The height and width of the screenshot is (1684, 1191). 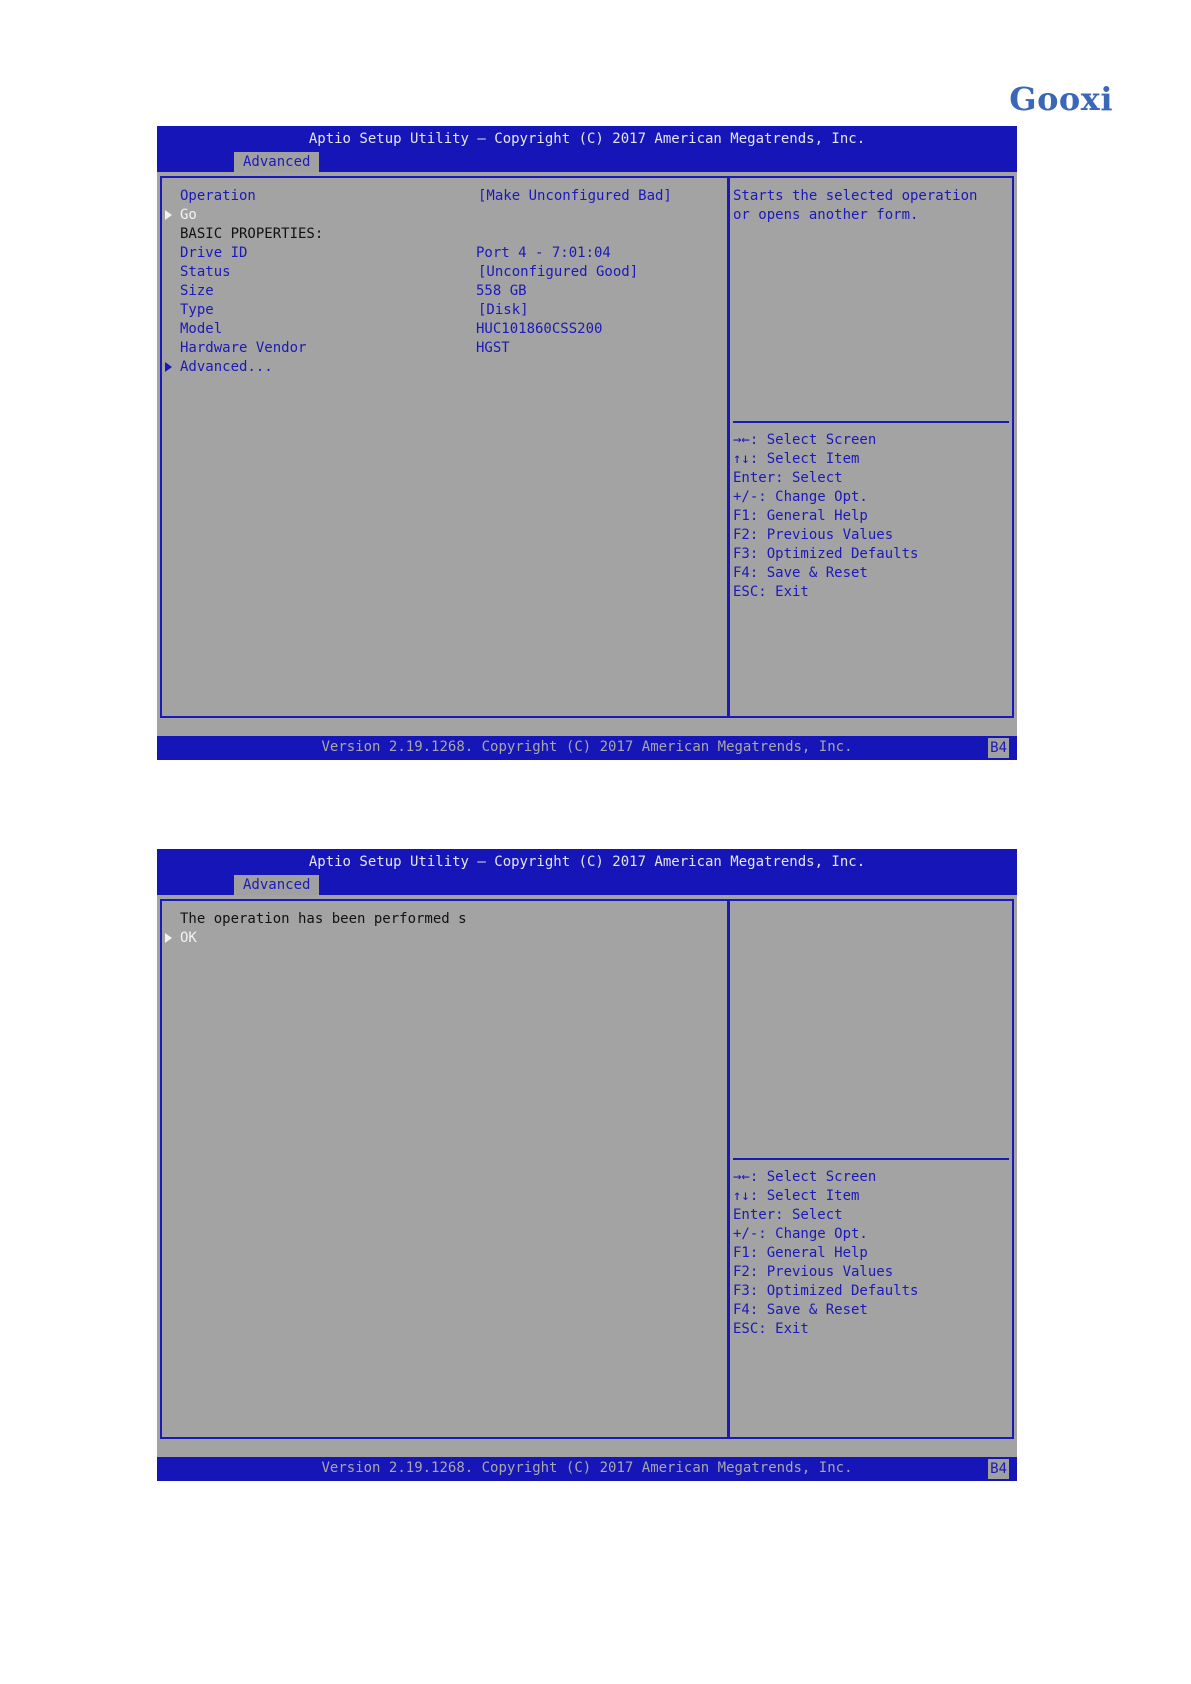 What do you see at coordinates (826, 215) in the screenshot?
I see `help-text-line: or opens another form.` at bounding box center [826, 215].